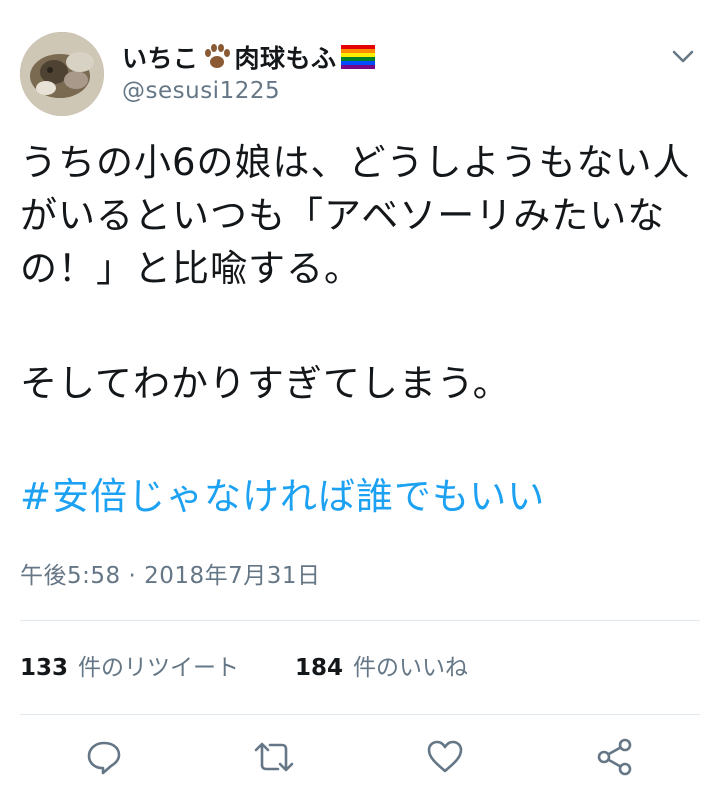 The width and height of the screenshot is (720, 807). I want to click on avatar, so click(62, 74).